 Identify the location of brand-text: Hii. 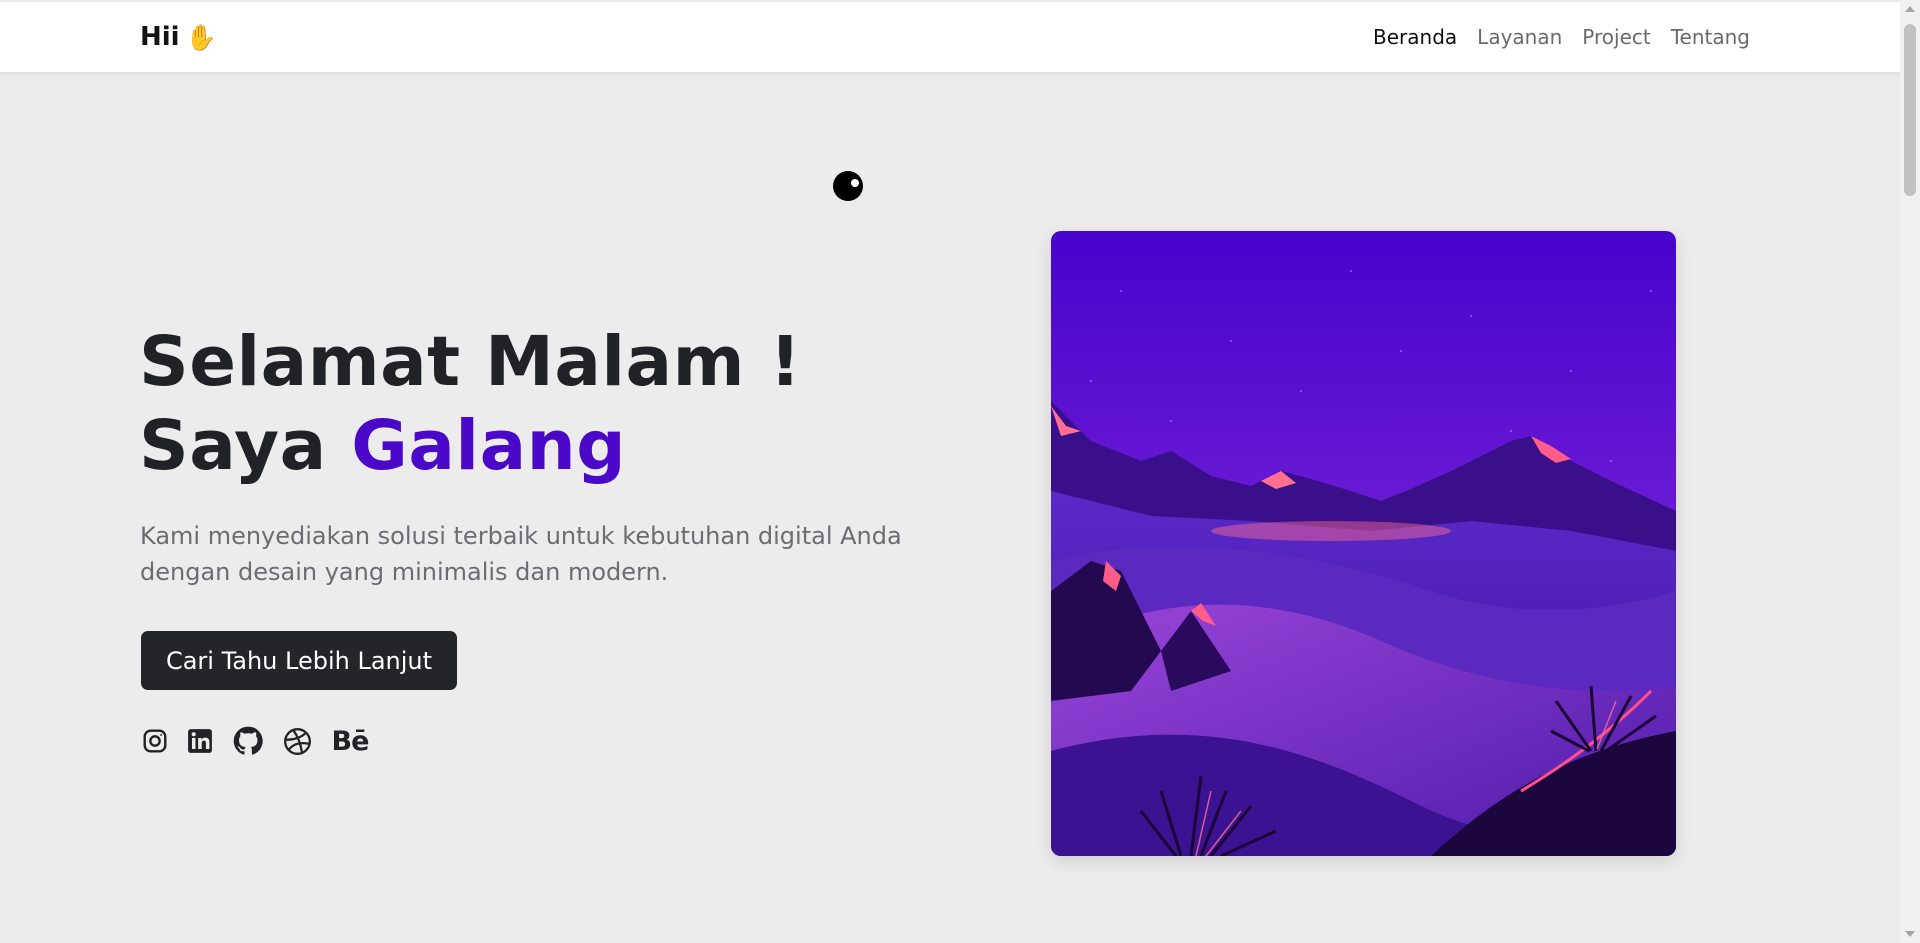
(160, 37).